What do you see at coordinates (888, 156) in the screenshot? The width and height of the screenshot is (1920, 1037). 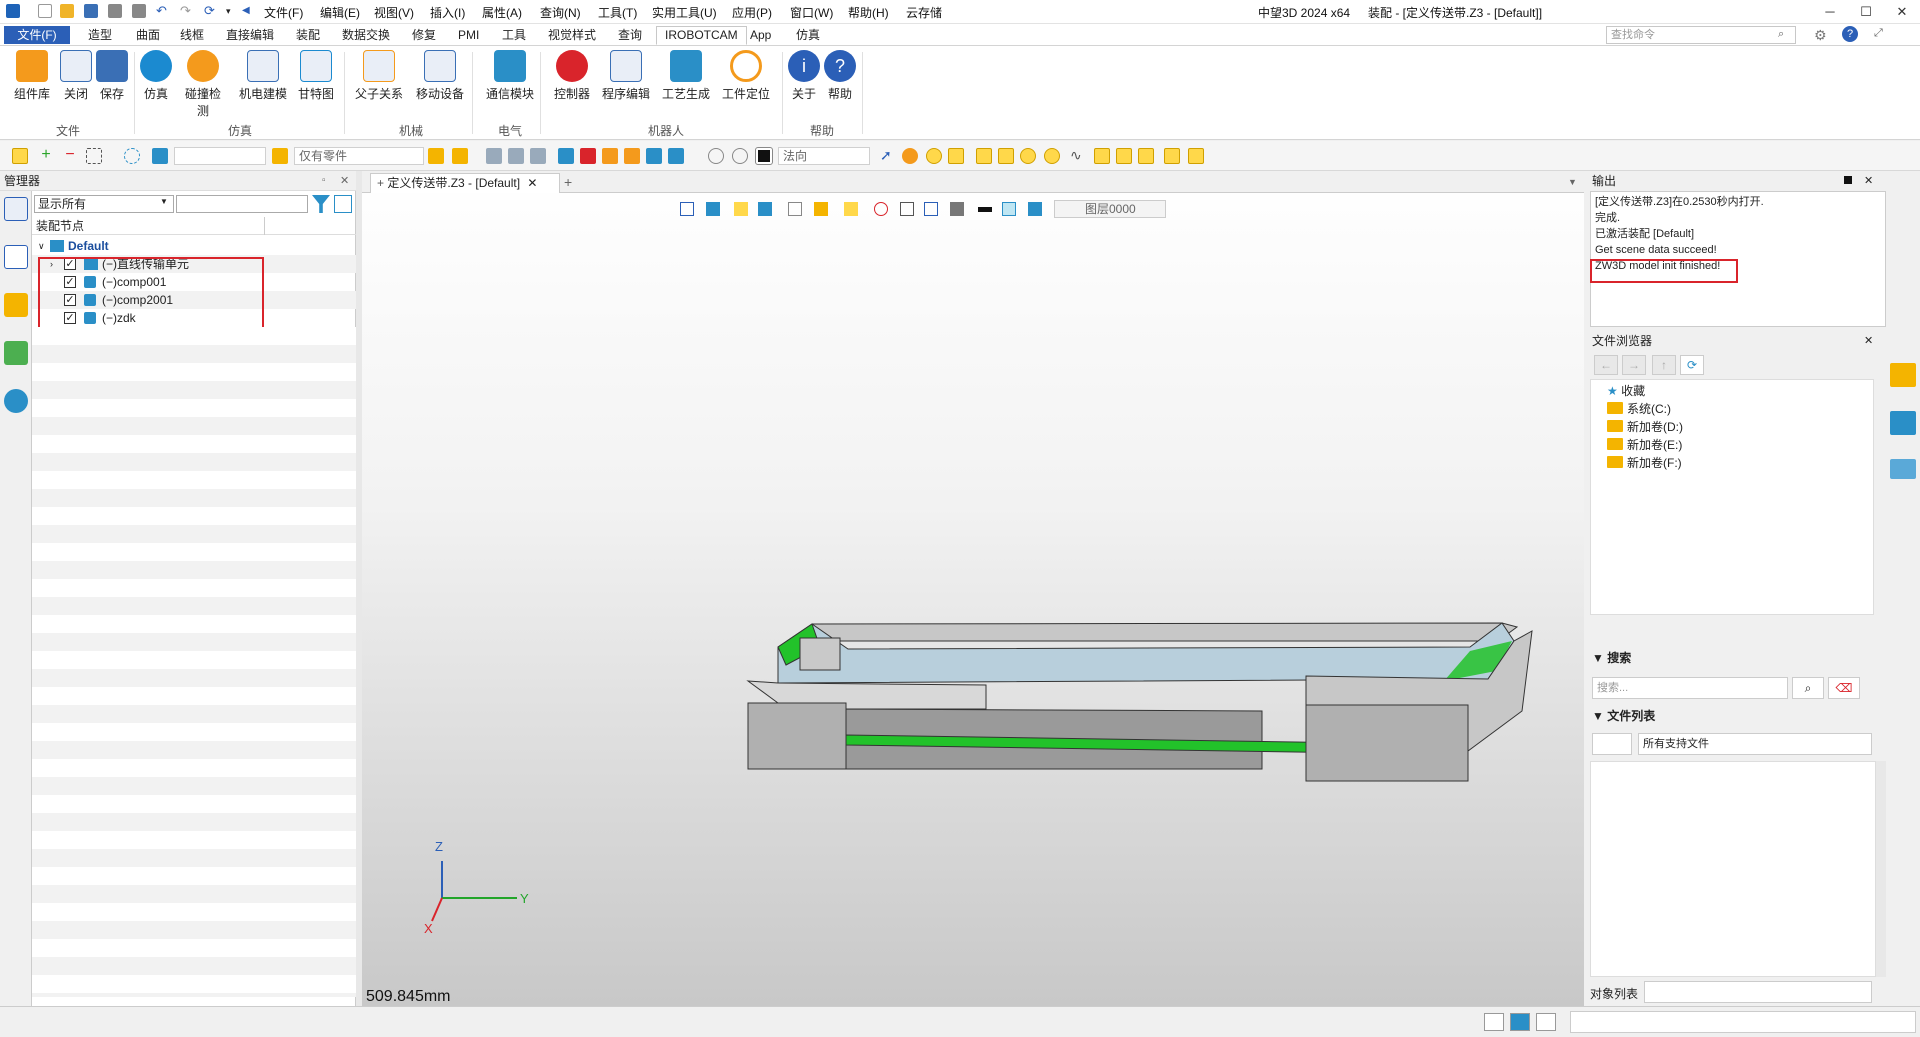 I see `cursor-icon: ➚` at bounding box center [888, 156].